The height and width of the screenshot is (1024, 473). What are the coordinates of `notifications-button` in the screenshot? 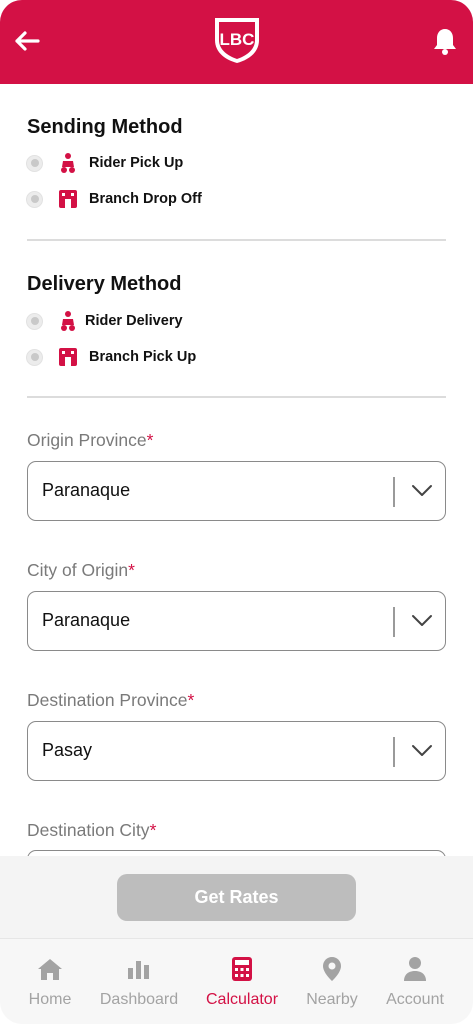 It's located at (445, 41).